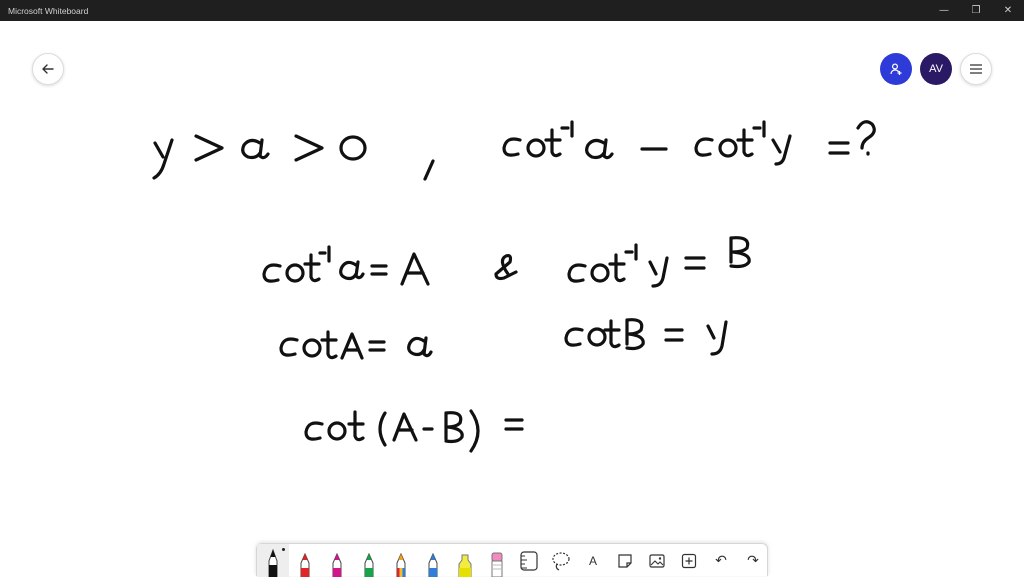 The height and width of the screenshot is (577, 1024). I want to click on lasso-icon, so click(561, 561).